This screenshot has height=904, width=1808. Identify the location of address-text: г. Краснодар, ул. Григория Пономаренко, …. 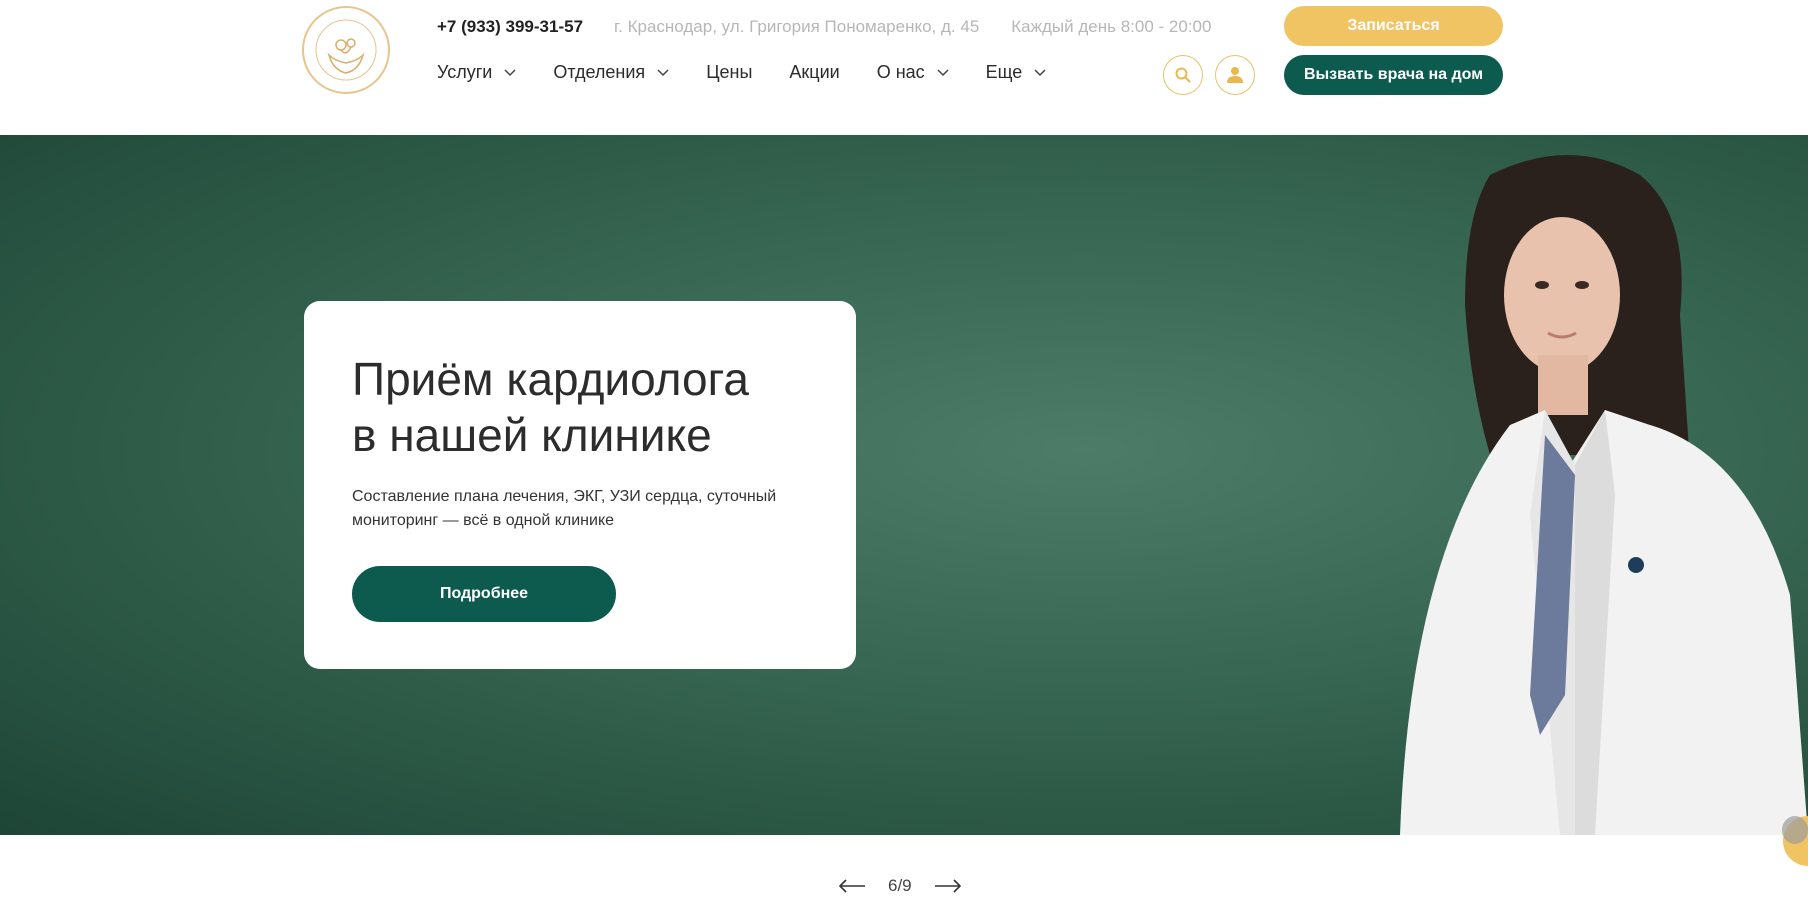
(797, 26).